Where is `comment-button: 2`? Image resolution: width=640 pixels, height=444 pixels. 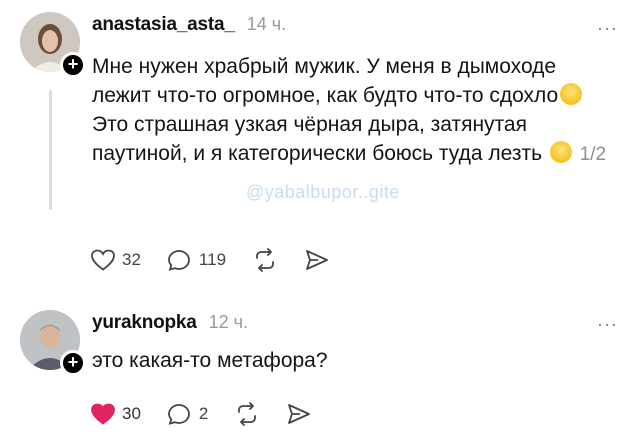 comment-button: 2 is located at coordinates (187, 414).